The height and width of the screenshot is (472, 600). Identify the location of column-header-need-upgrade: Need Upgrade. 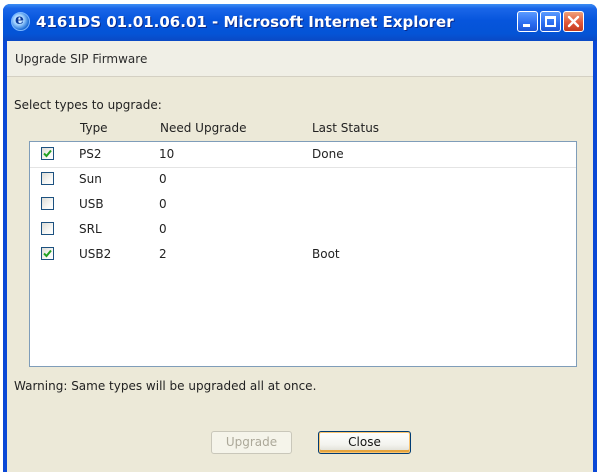
(203, 128).